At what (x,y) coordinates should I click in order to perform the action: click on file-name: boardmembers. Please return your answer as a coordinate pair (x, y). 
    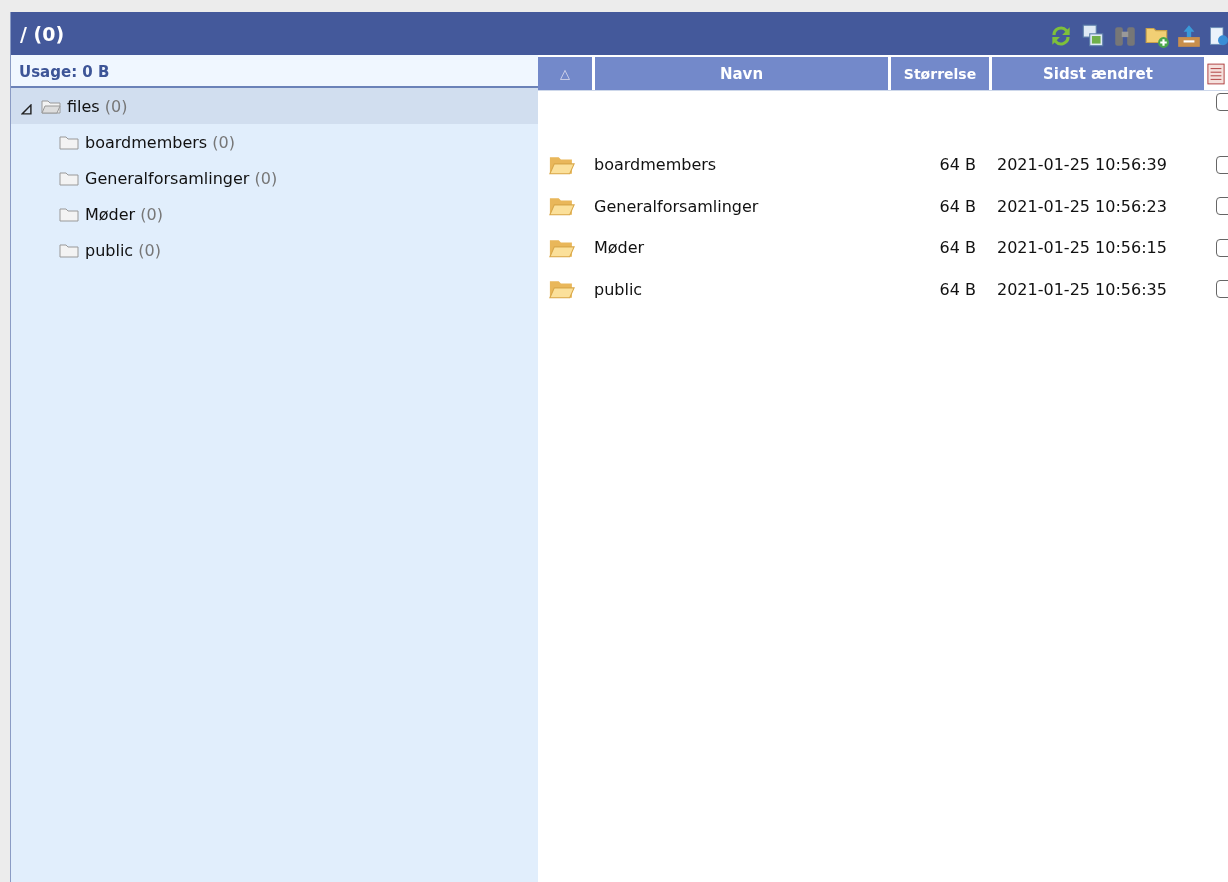
    Looking at the image, I should click on (744, 165).